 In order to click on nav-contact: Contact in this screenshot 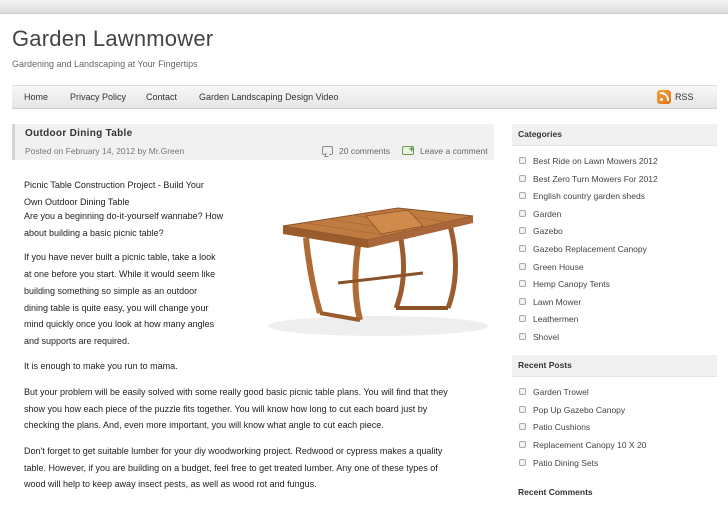, I will do `click(161, 97)`.